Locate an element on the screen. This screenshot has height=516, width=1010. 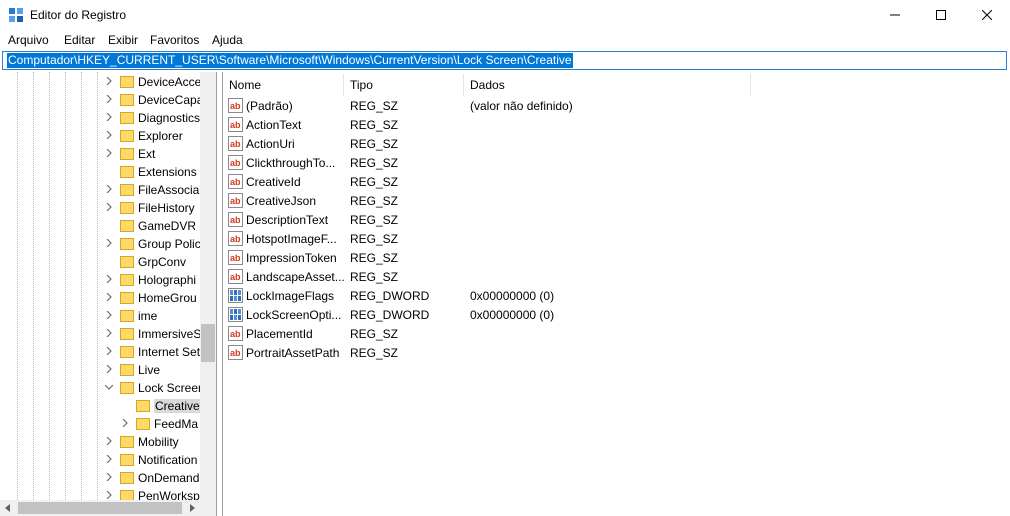
tree-item: DeviceAcce is located at coordinates (101, 82).